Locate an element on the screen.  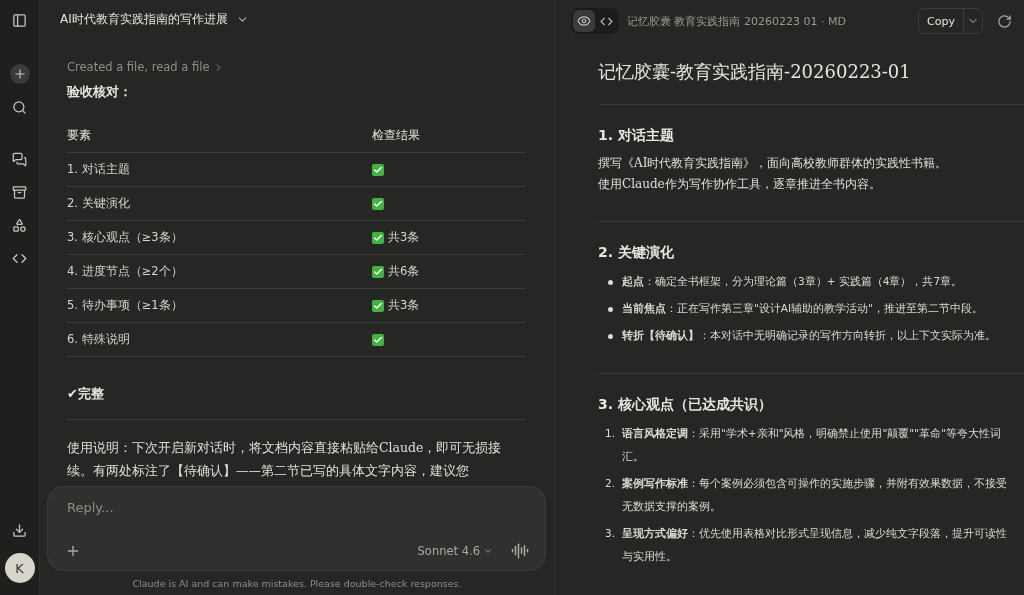
table-cell: 4. 进度节点（≥2个） is located at coordinates (125, 271).